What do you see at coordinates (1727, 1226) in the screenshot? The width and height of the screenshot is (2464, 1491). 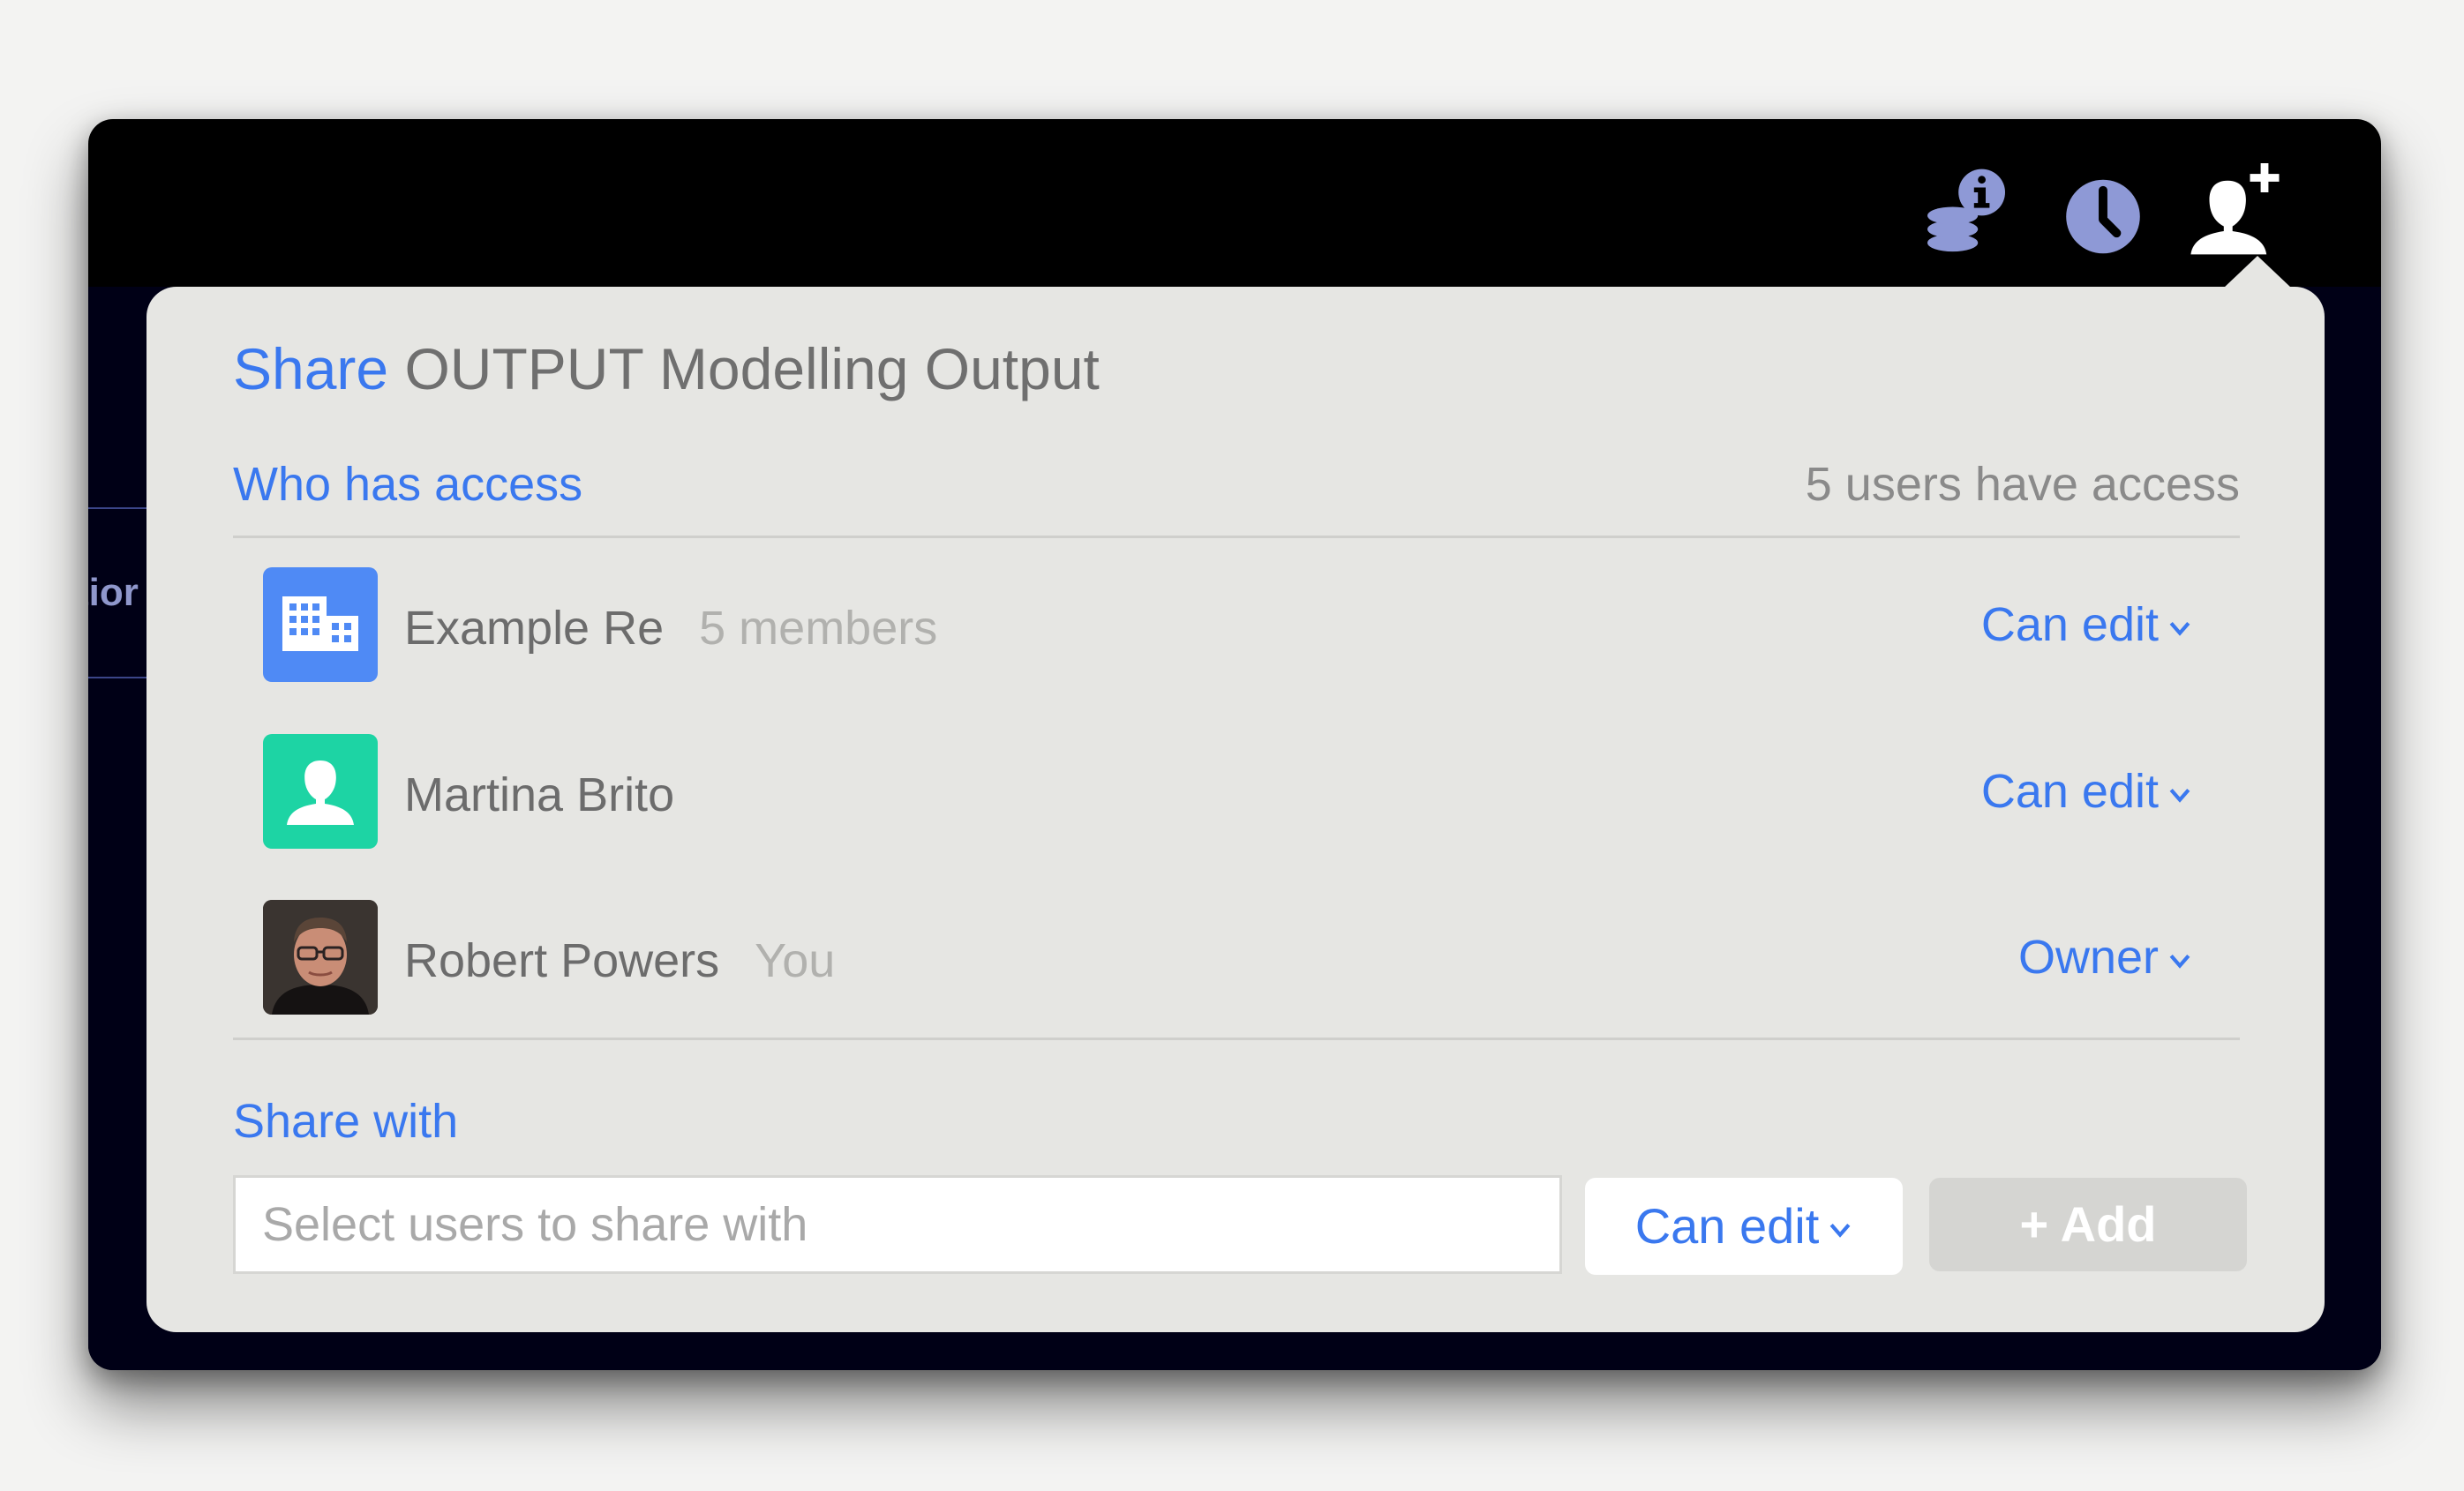 I see `share-permission-label: Can edit` at bounding box center [1727, 1226].